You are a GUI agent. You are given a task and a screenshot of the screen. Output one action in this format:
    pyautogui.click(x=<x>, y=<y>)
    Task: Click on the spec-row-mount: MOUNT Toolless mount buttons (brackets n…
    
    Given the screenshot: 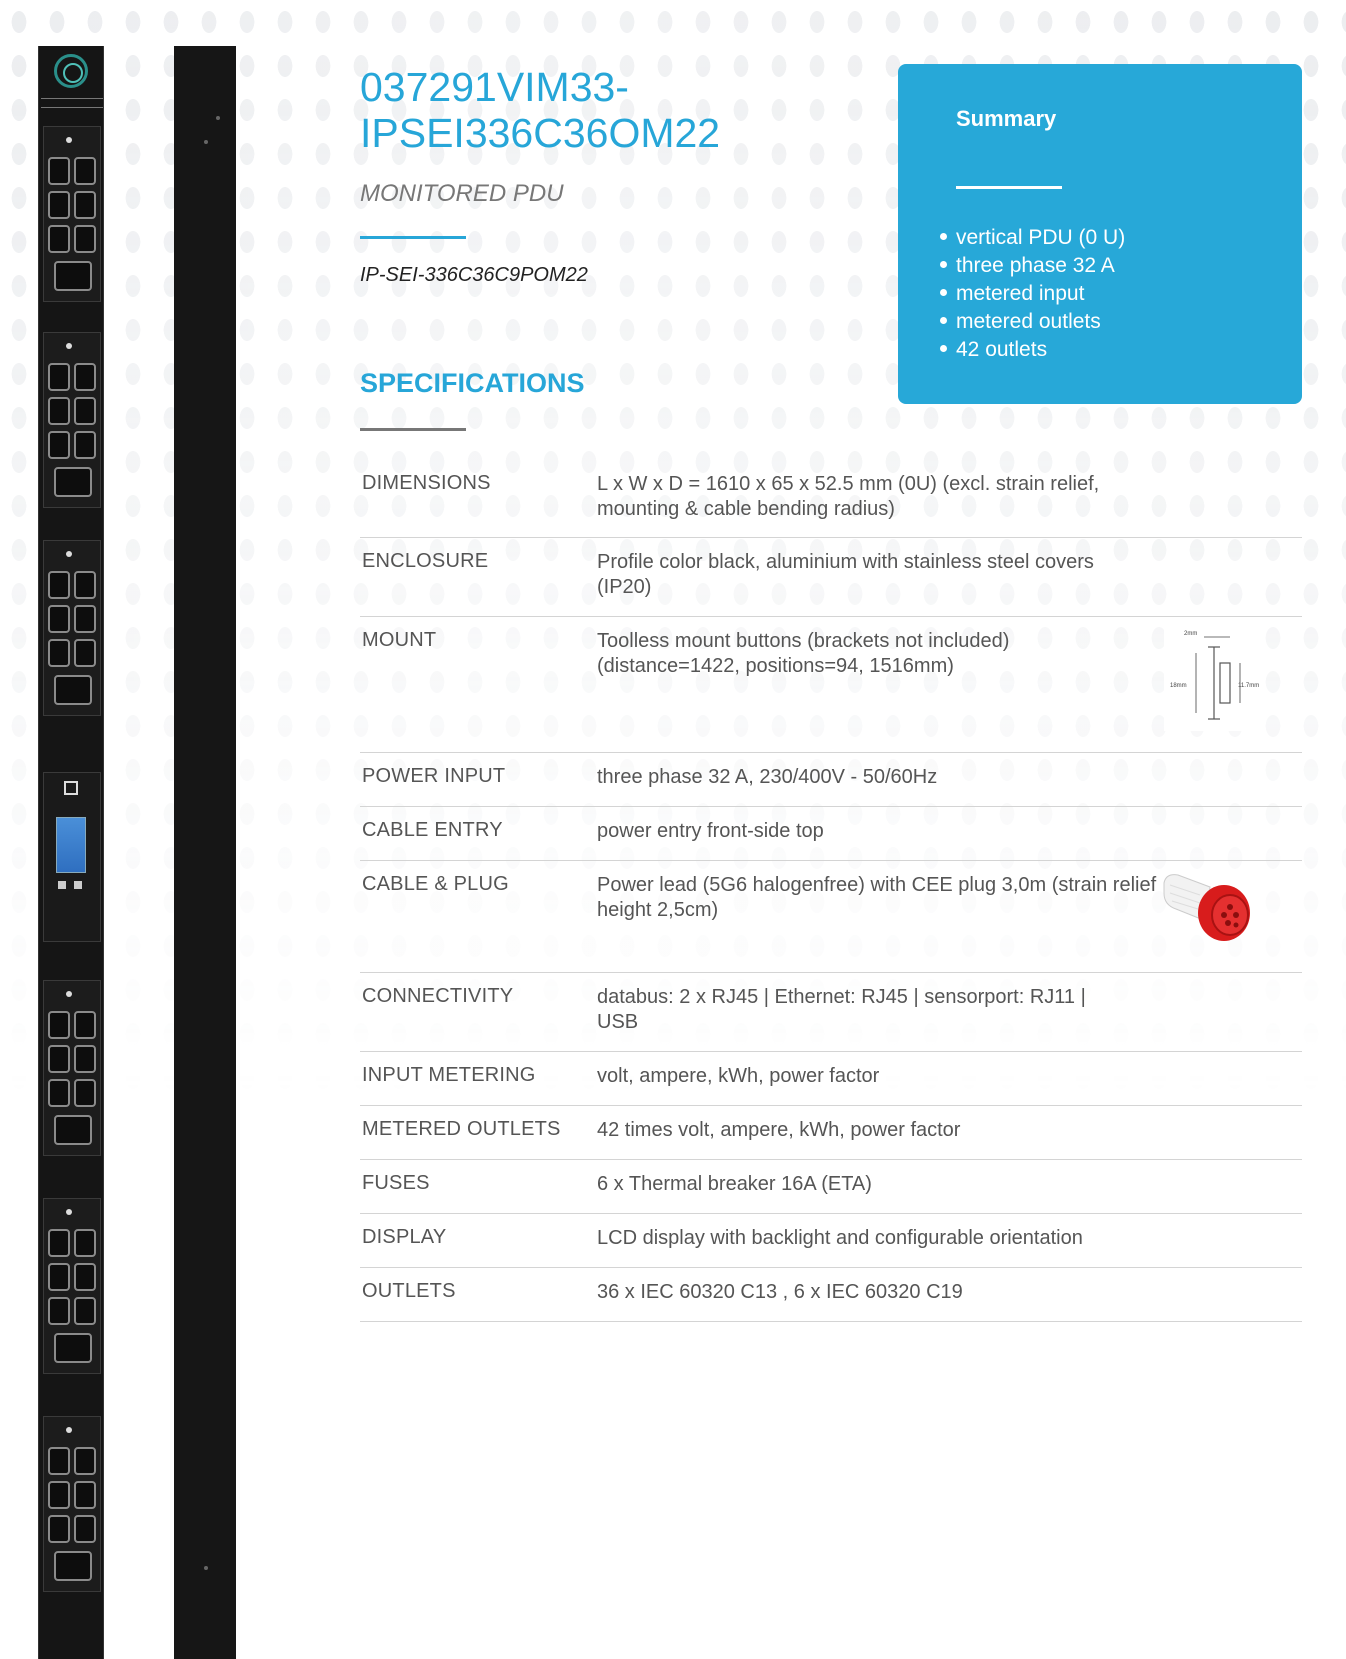 What is the action you would take?
    pyautogui.click(x=831, y=685)
    